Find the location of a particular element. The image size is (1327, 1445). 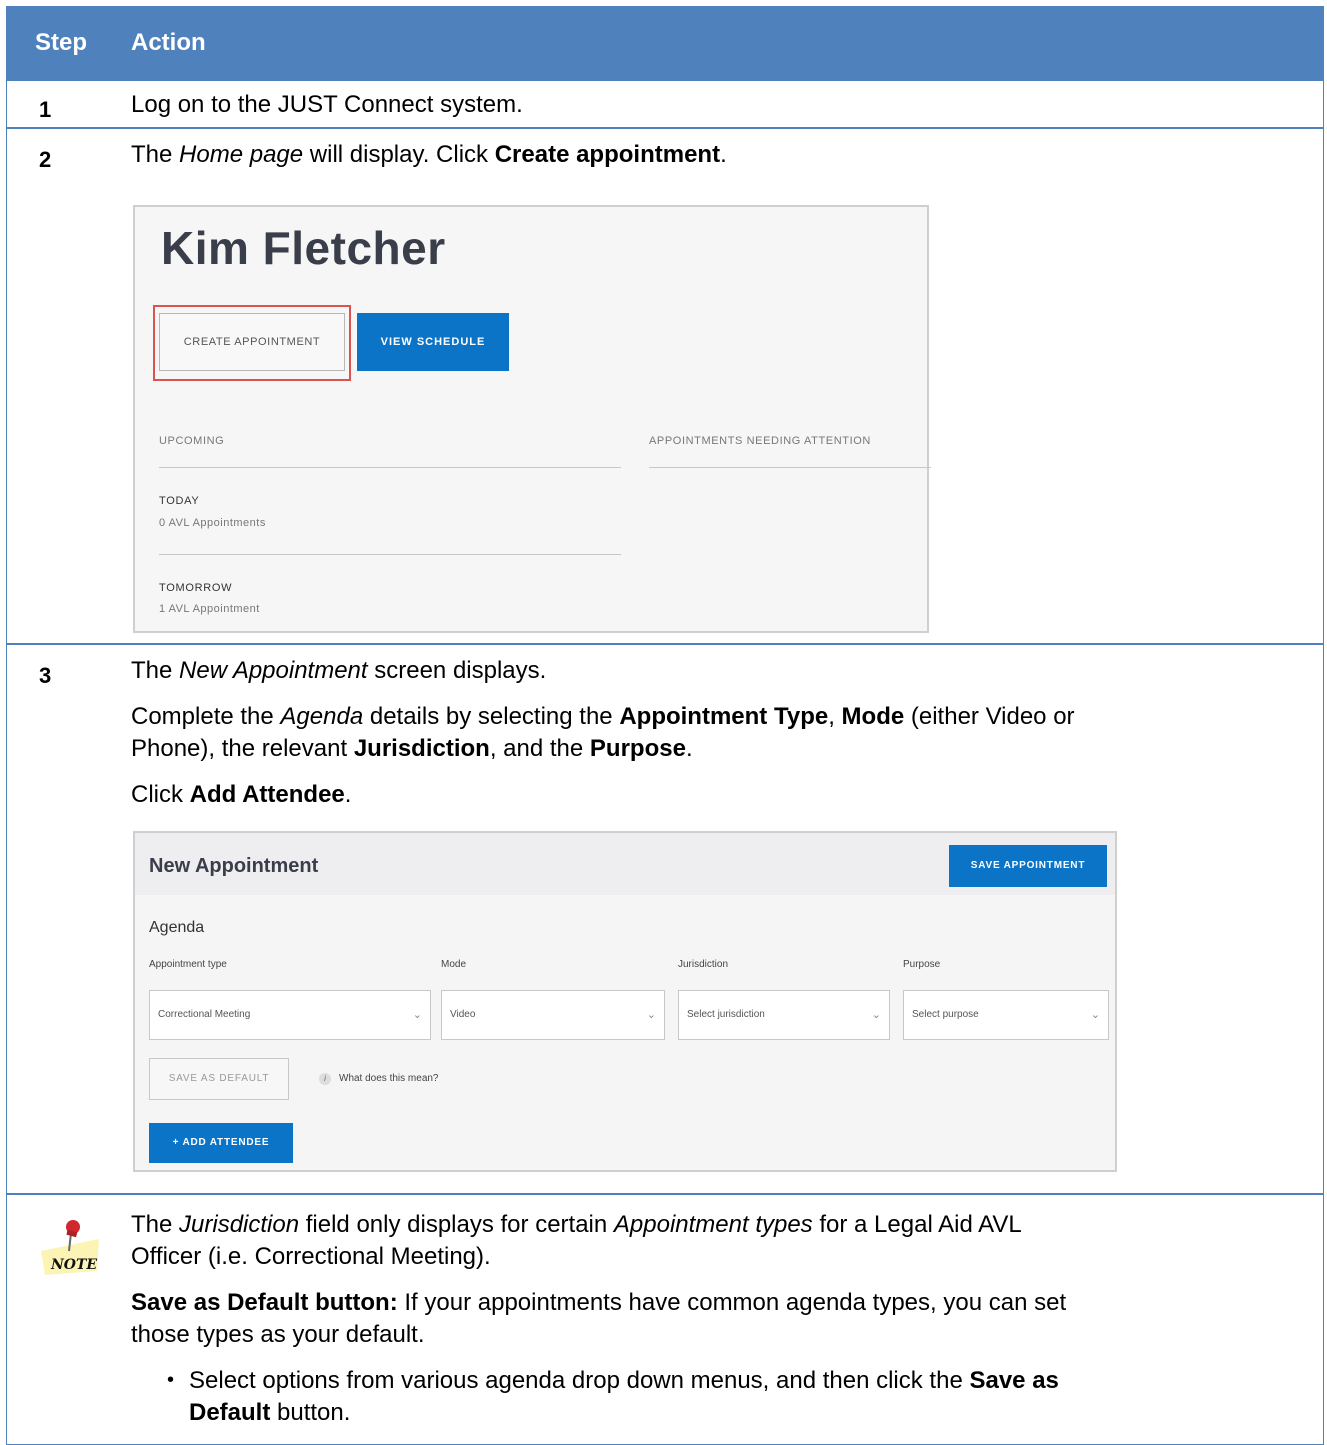

purpose-label: Purpose is located at coordinates (922, 964).